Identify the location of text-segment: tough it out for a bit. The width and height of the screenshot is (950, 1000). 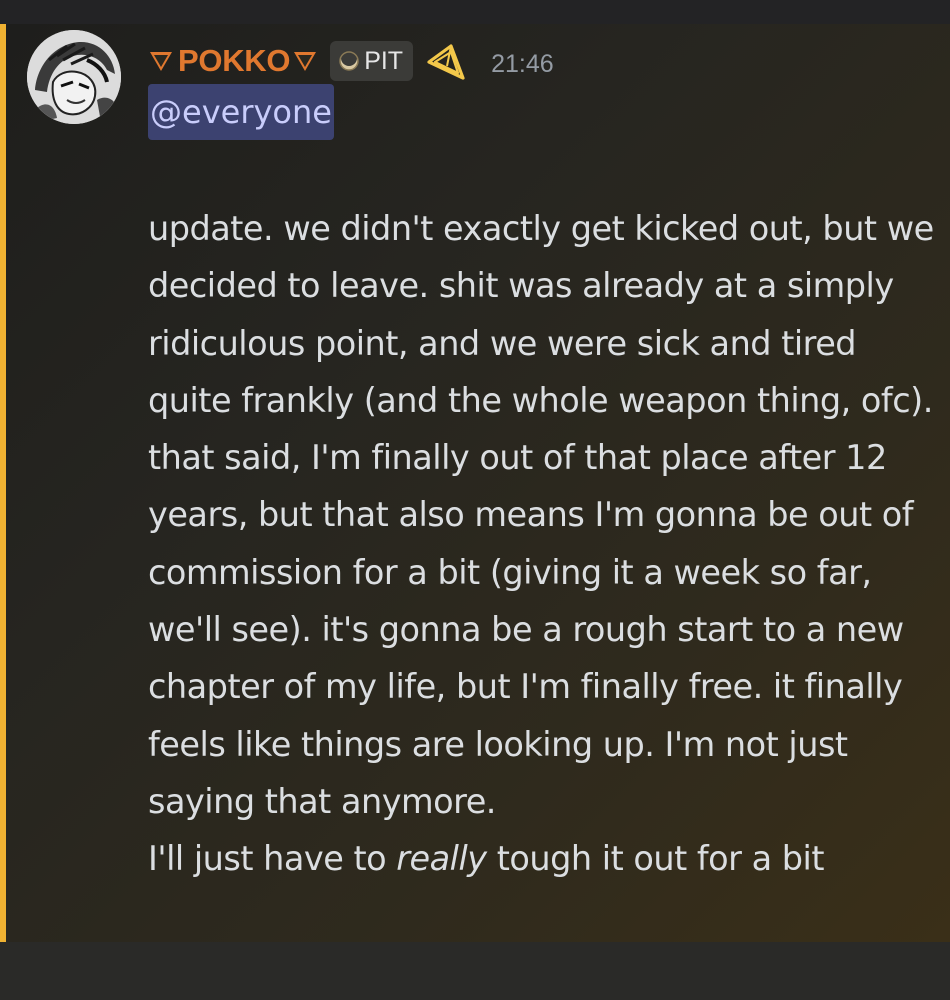
(655, 859).